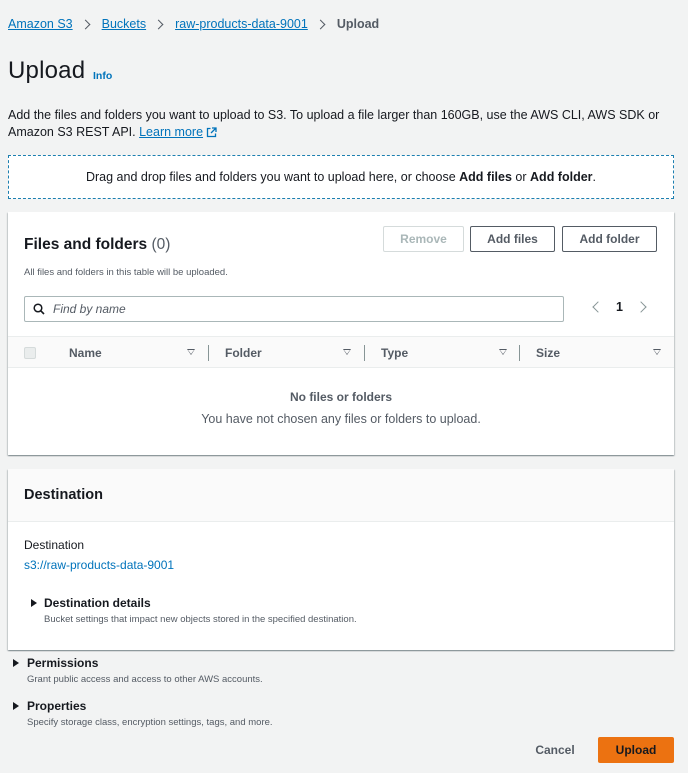 The image size is (688, 773). I want to click on search-input, so click(293, 309).